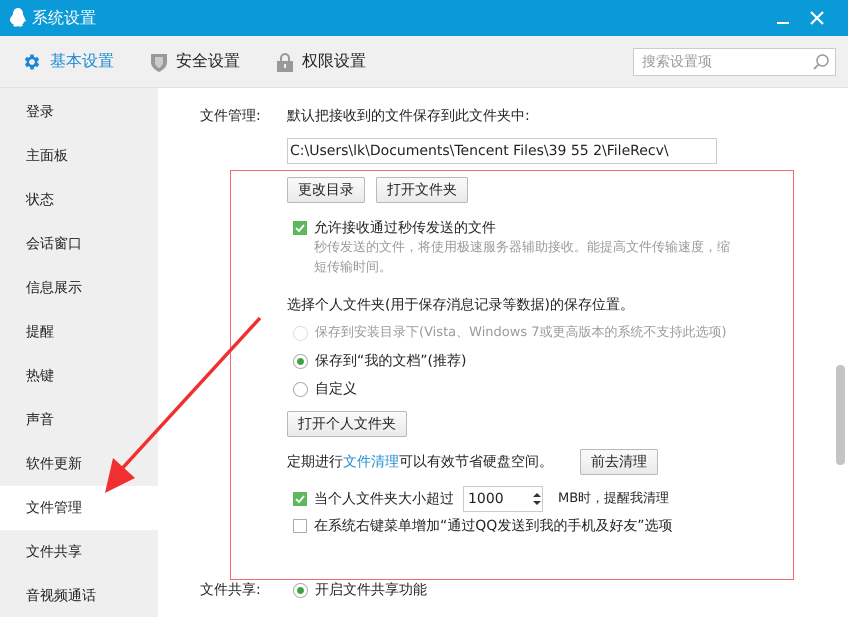 The image size is (848, 617). I want to click on sidebar-item: 软件更新, so click(79, 464).